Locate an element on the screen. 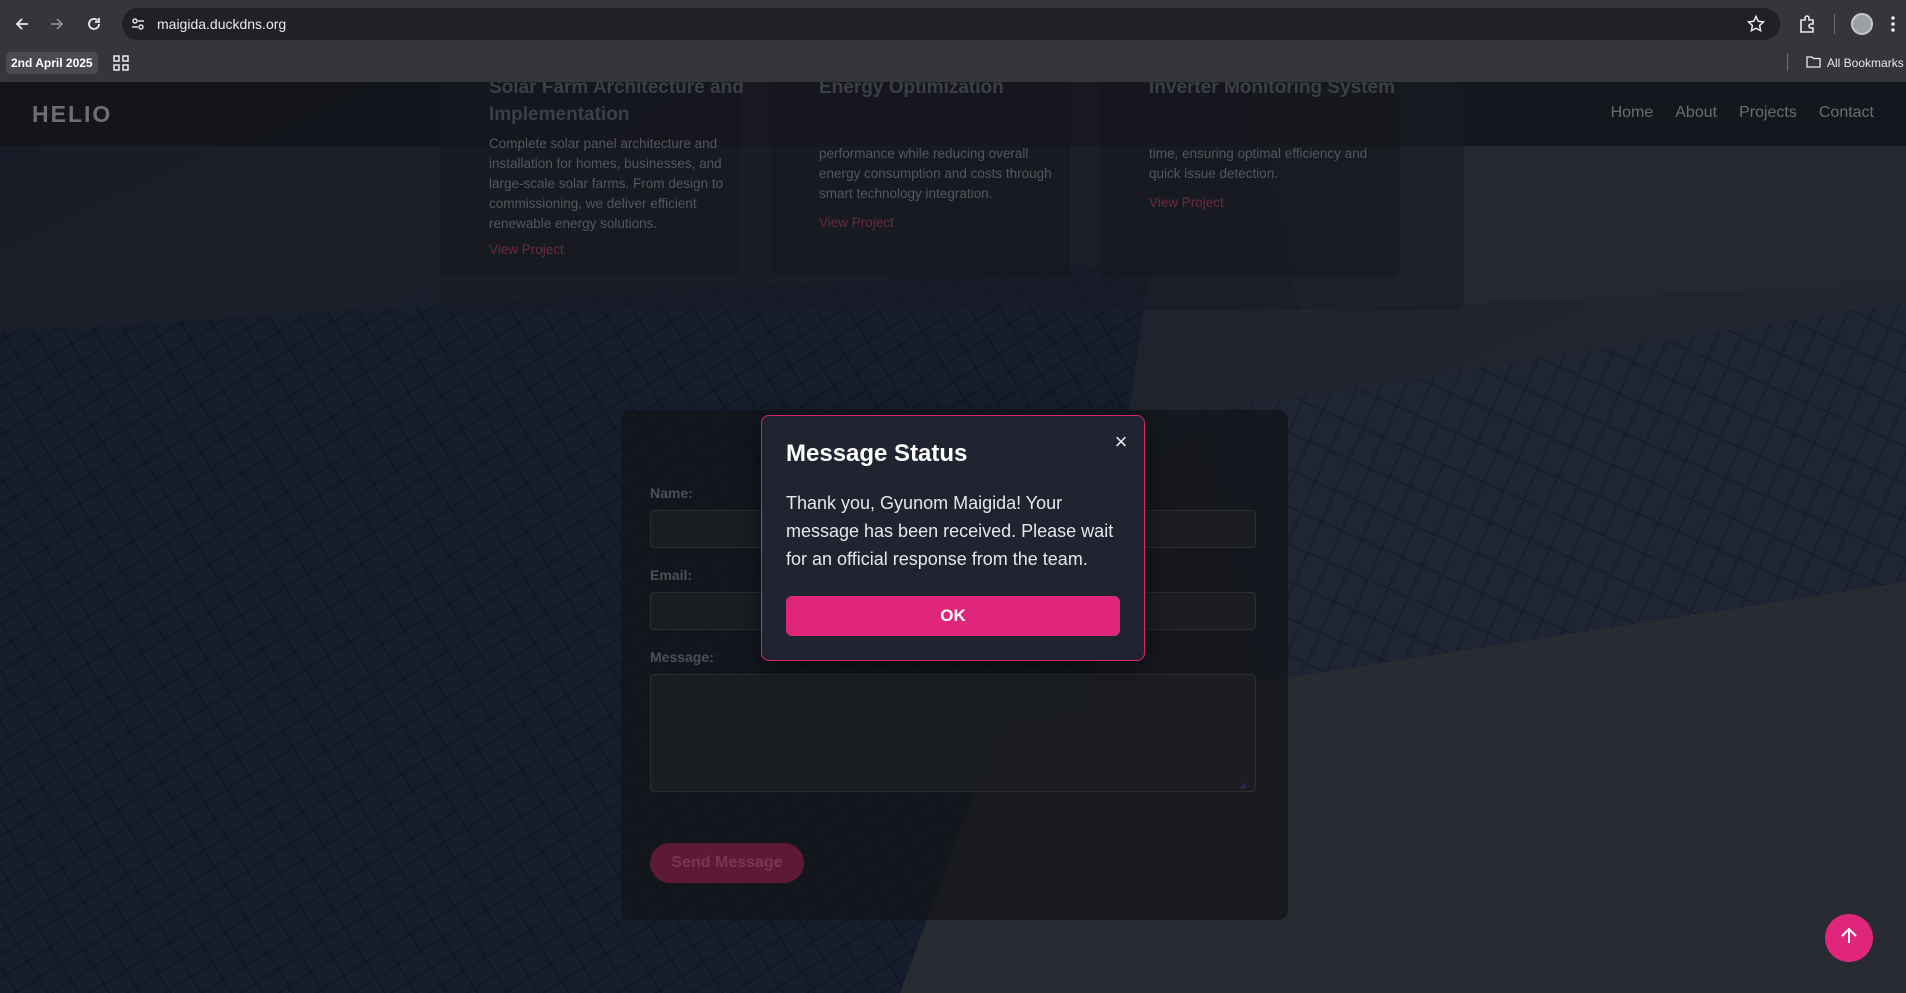 The image size is (1906, 993). bookmarks-divider is located at coordinates (1787, 62).